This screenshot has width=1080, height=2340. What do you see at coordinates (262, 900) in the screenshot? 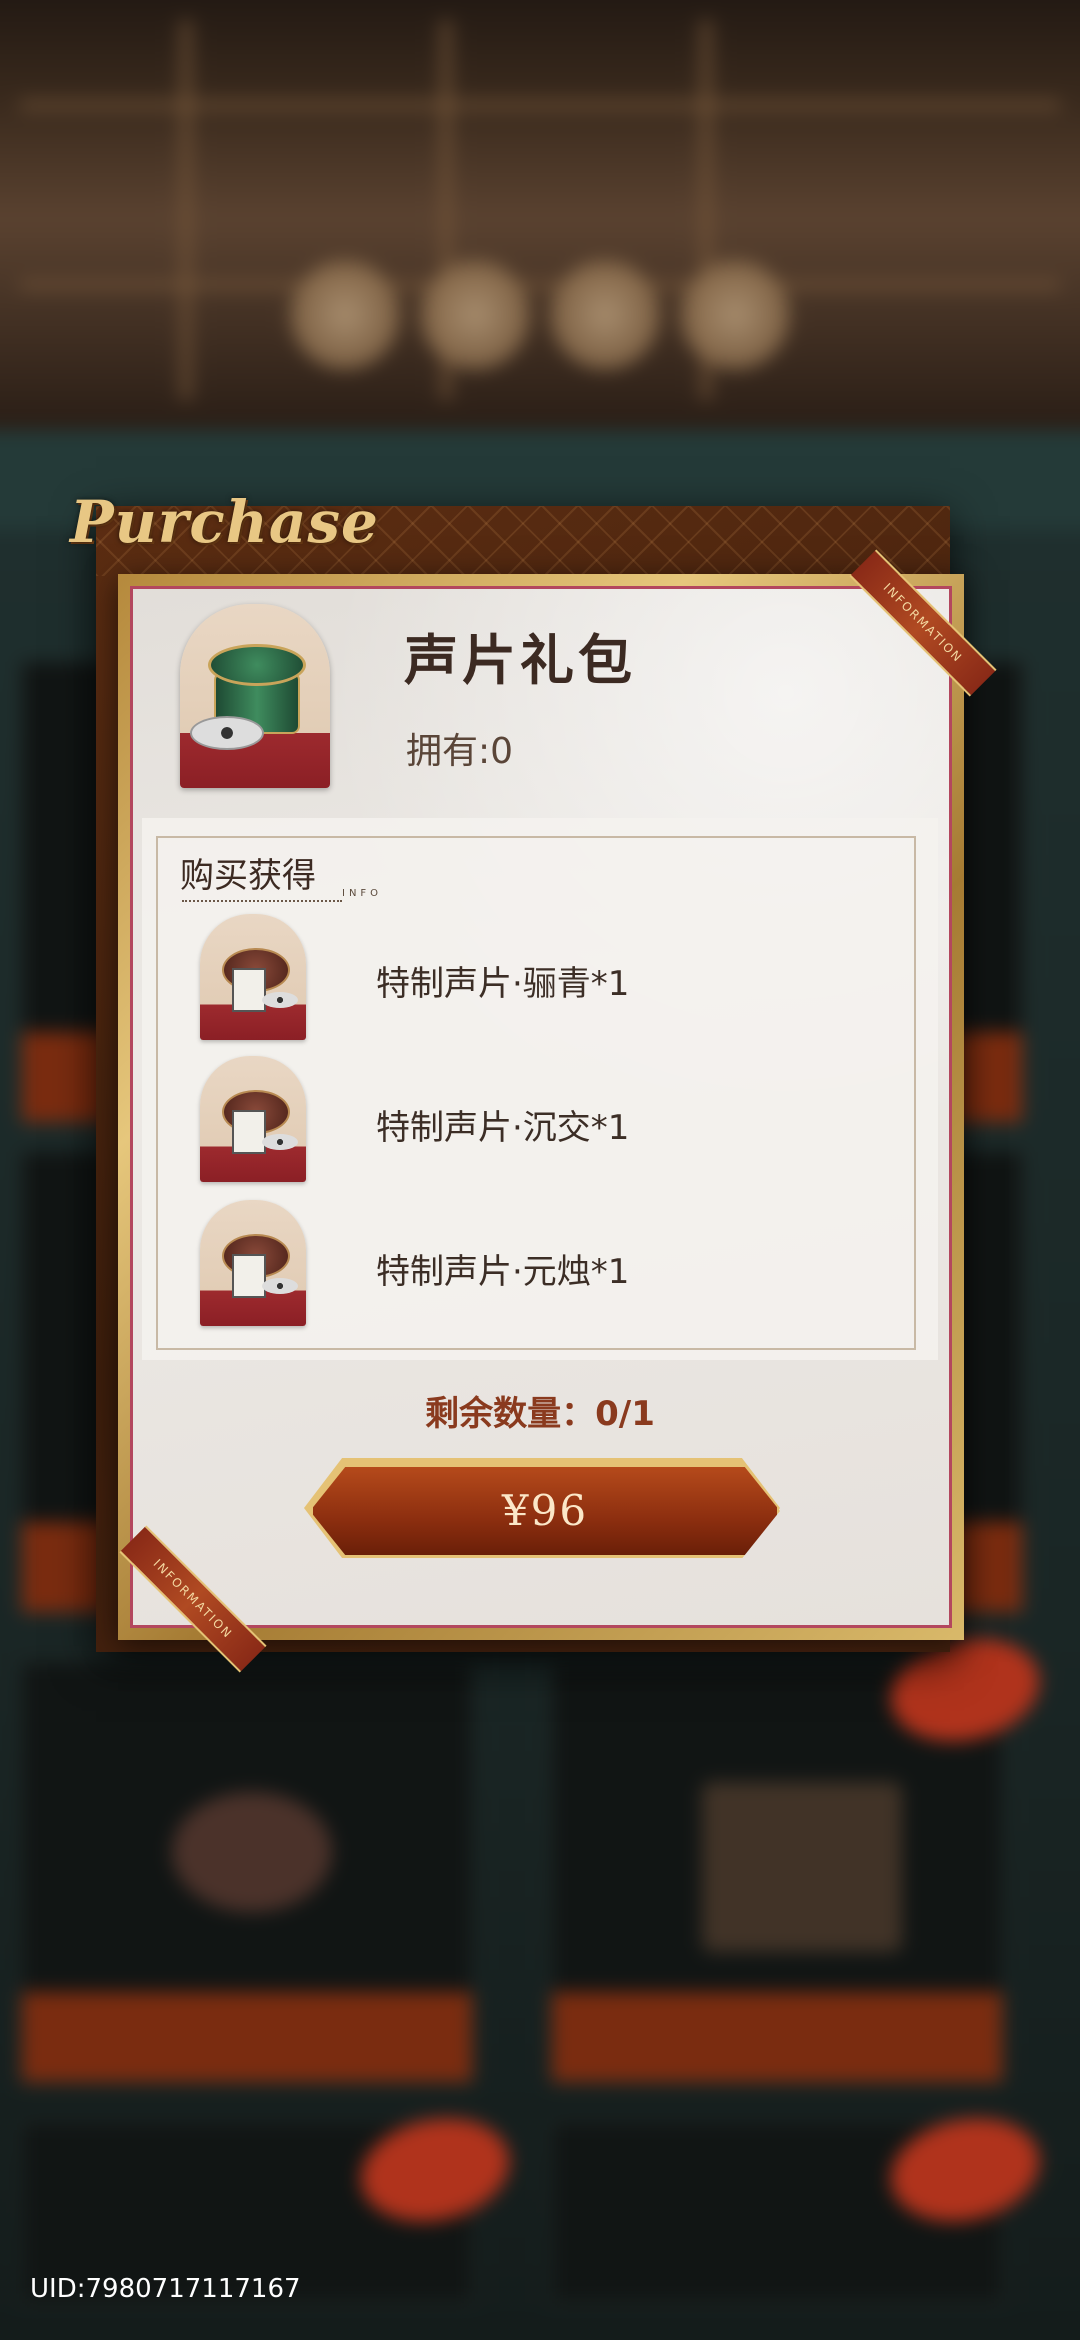
I see `rewards-divider` at bounding box center [262, 900].